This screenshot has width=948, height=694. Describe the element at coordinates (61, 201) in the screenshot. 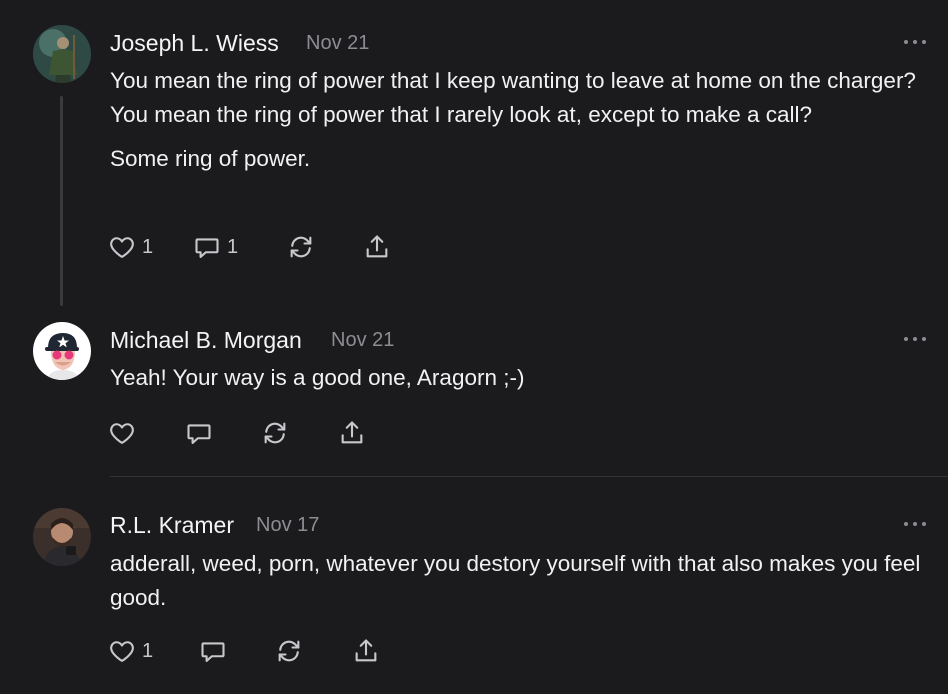

I see `thread-line` at that location.